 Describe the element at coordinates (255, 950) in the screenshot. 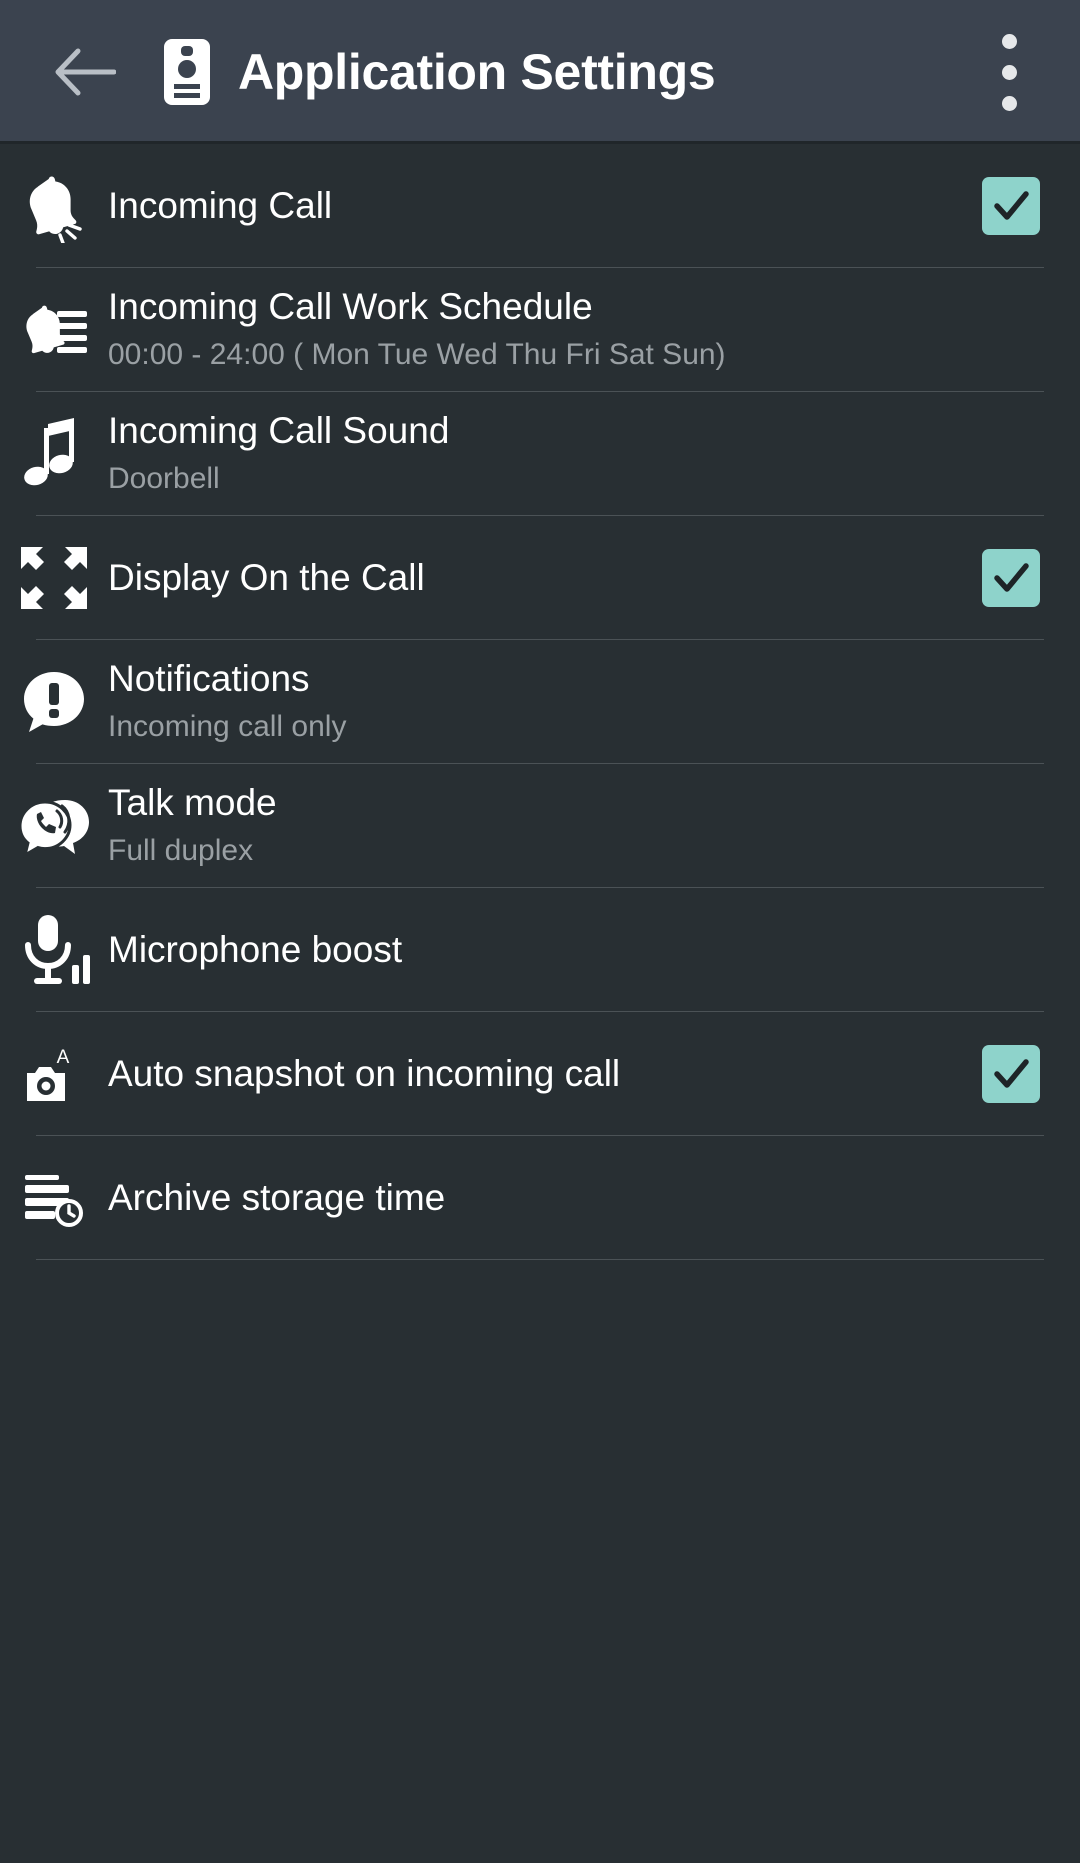

I see `setting-title: Microphone boost` at that location.